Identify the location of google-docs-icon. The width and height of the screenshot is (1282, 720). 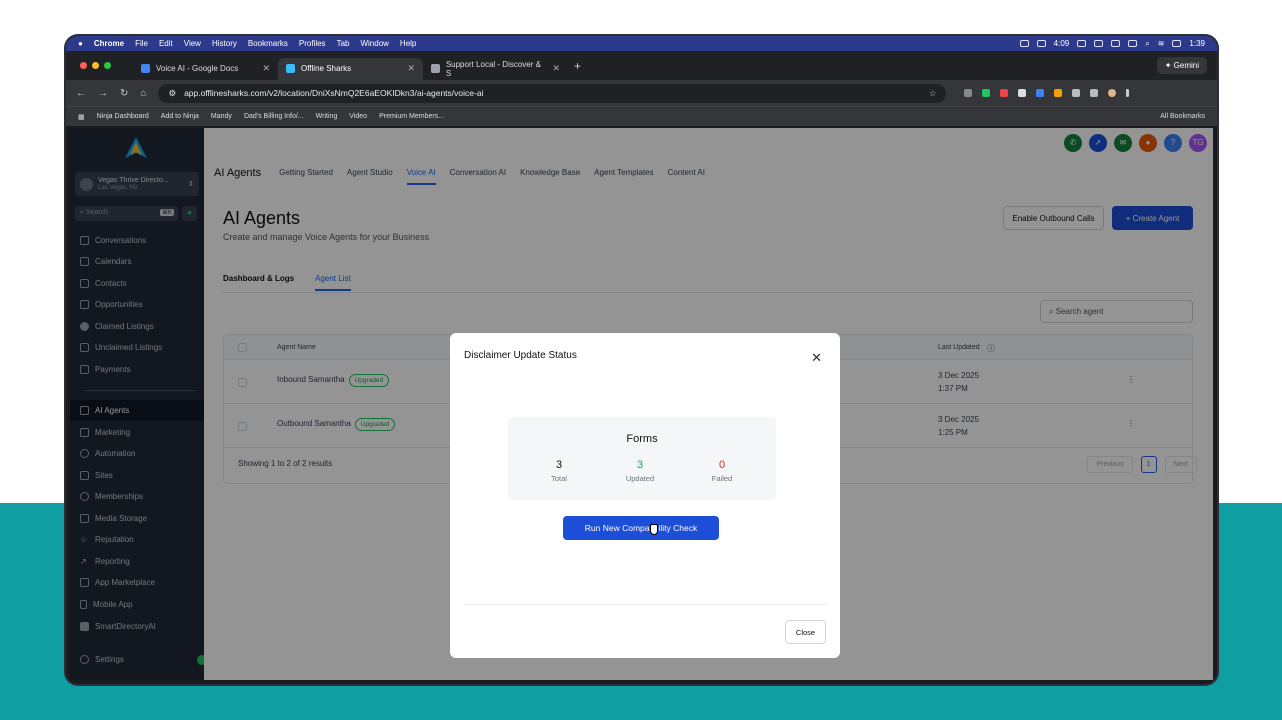
(145, 68).